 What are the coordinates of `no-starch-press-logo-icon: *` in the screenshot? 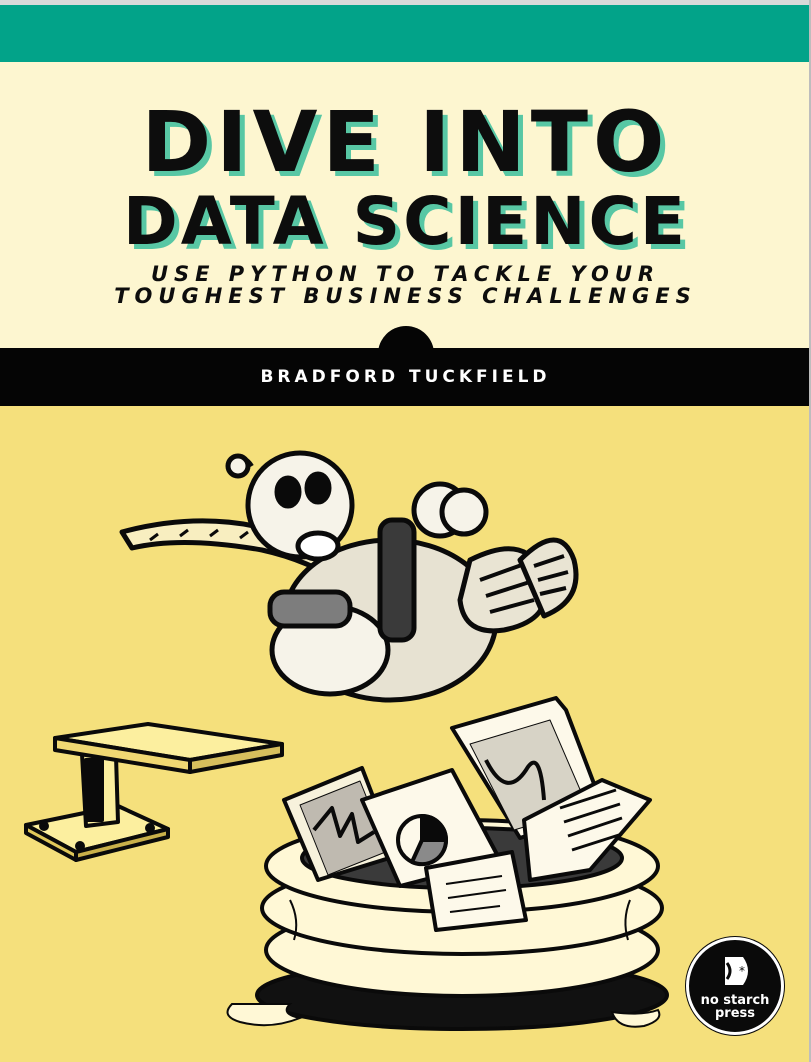 It's located at (736, 971).